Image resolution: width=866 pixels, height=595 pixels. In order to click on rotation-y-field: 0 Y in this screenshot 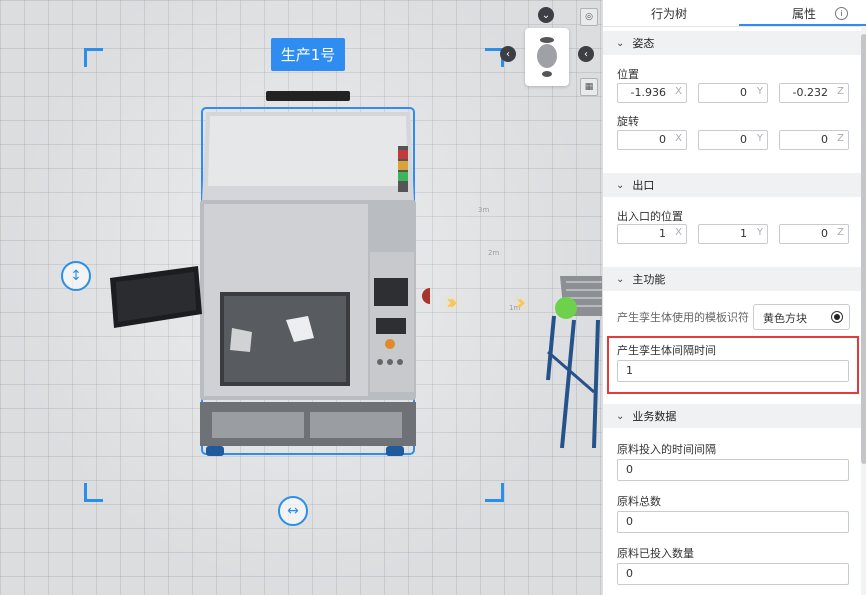, I will do `click(733, 140)`.